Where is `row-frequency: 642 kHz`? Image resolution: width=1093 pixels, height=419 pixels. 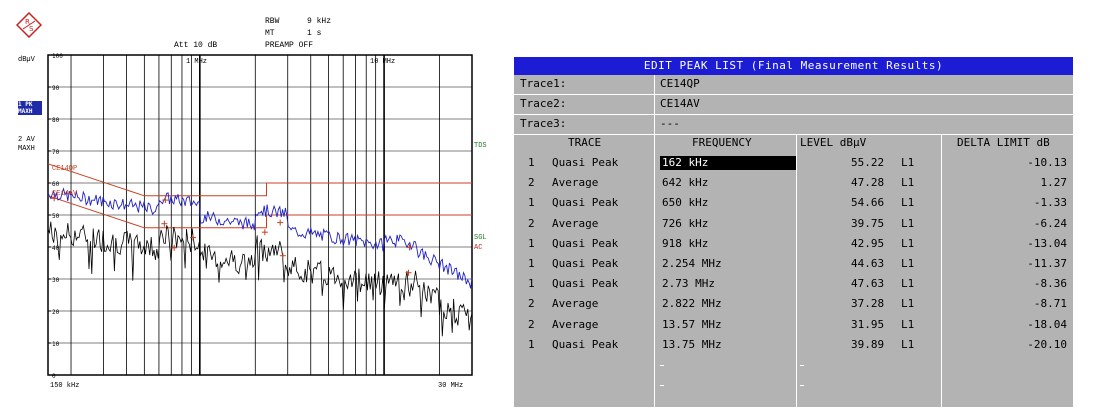
row-frequency: 642 kHz is located at coordinates (728, 183).